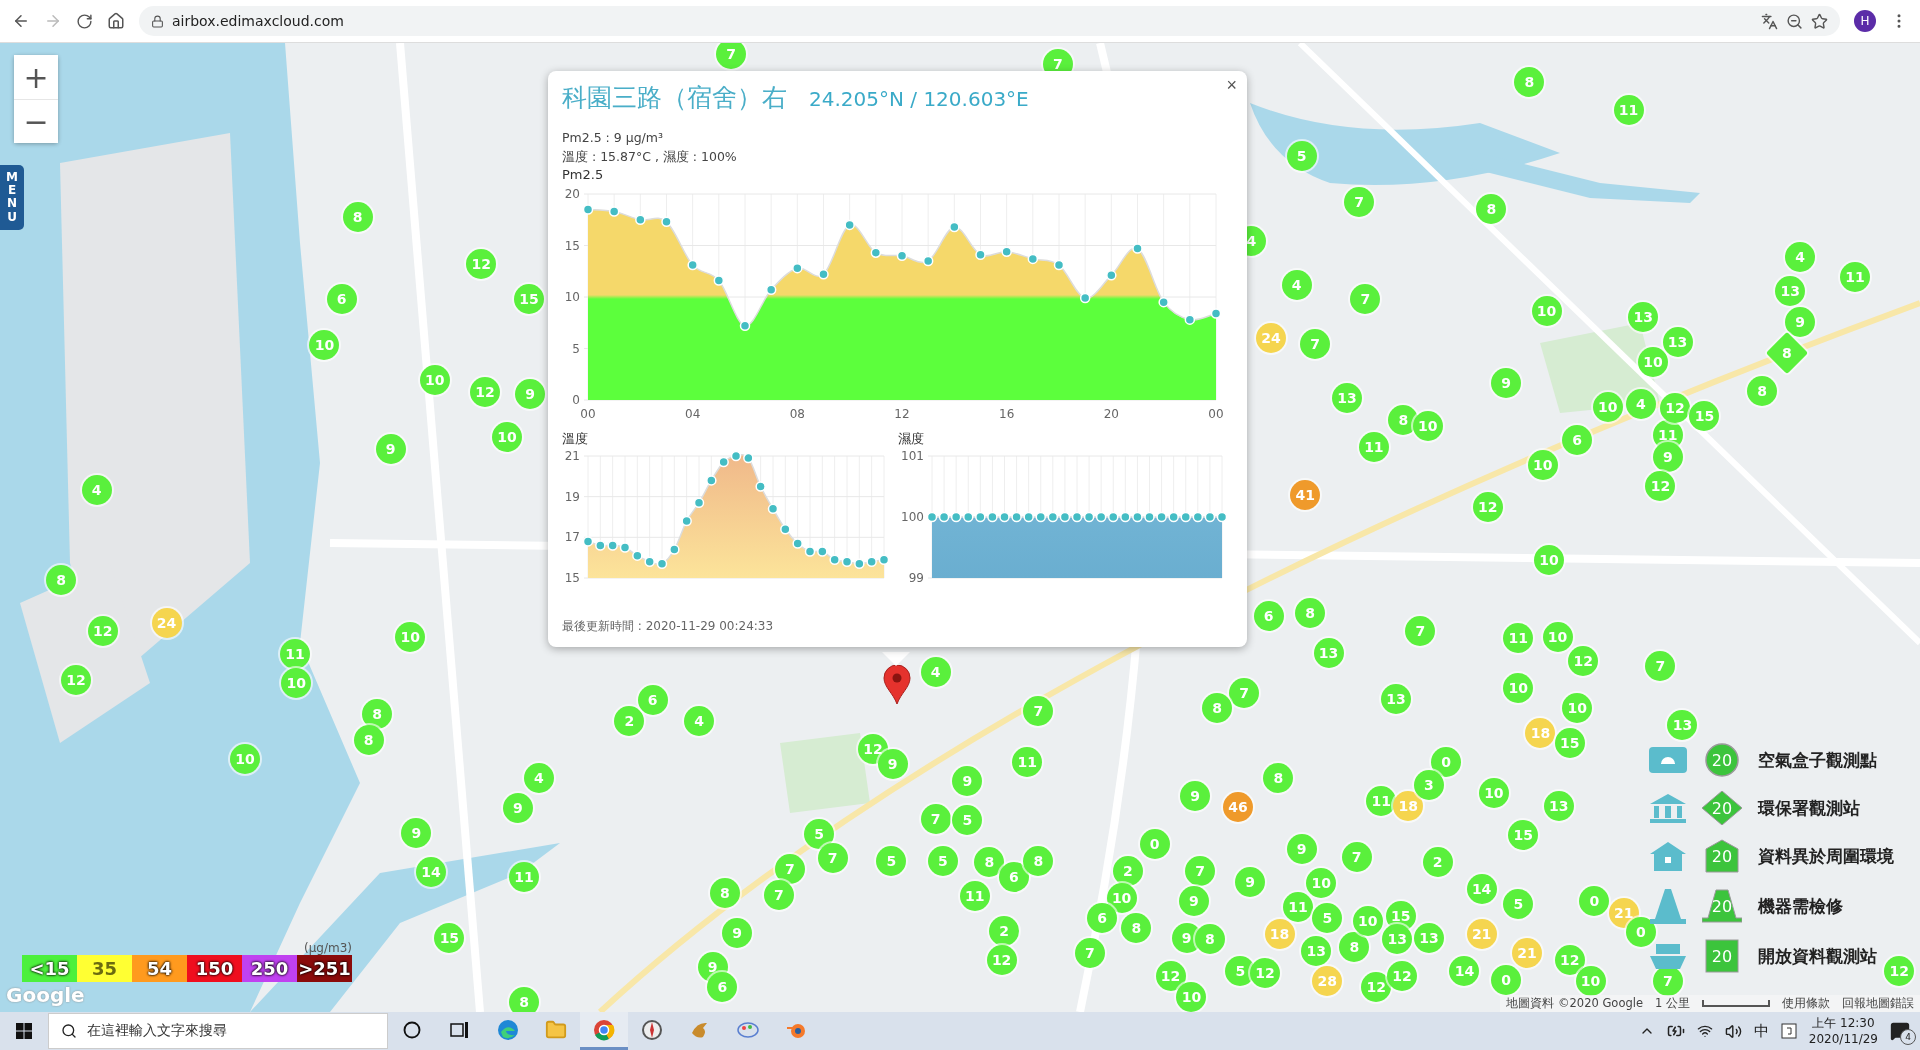 This screenshot has height=1050, width=1920. I want to click on house-icon, so click(1668, 856).